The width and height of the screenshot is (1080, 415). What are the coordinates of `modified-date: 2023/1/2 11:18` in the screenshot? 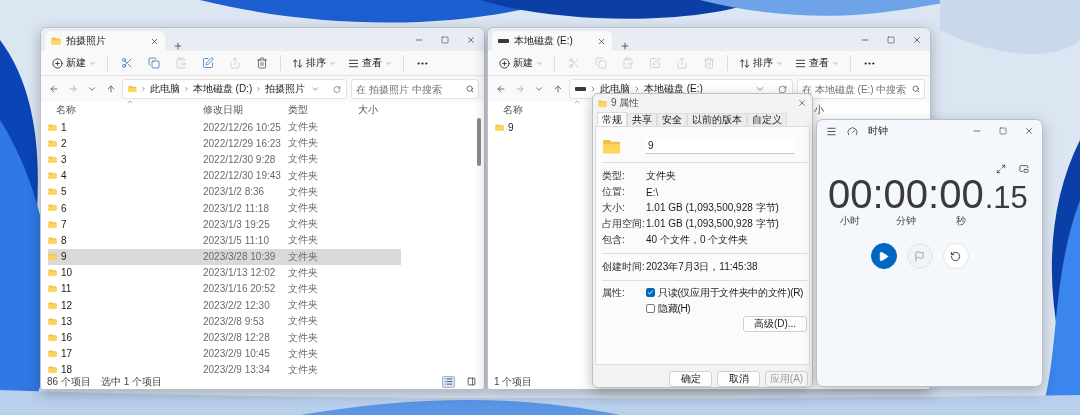 It's located at (236, 208).